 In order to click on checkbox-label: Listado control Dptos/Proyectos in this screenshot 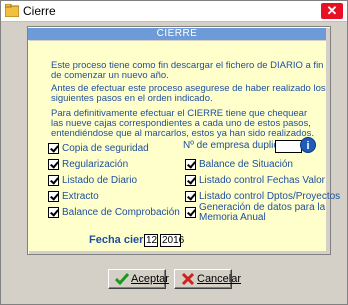, I will do `click(270, 196)`.